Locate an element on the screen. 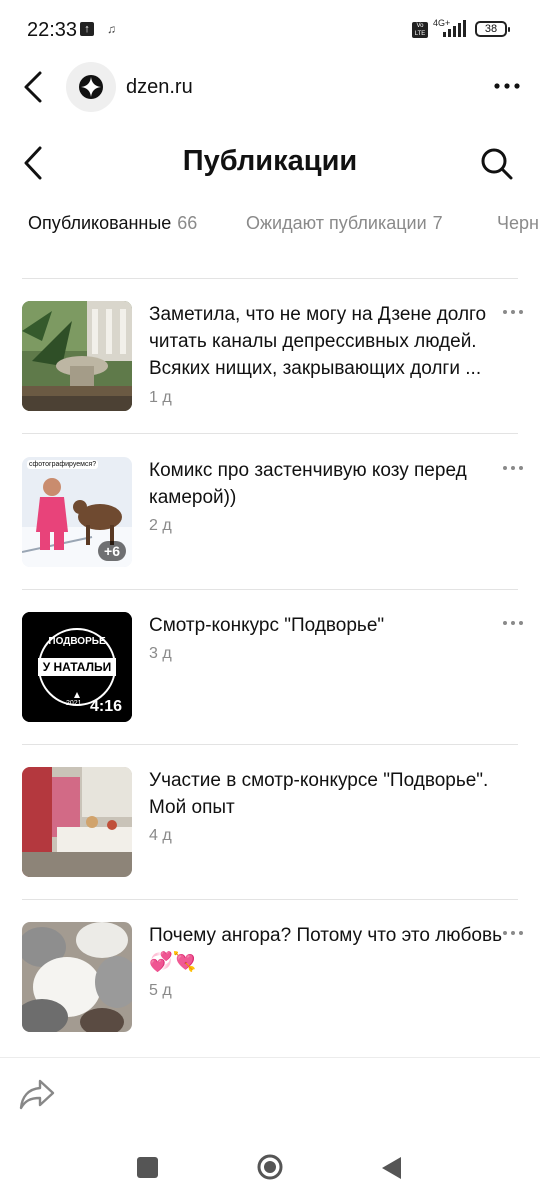  cover-text-main: У НАТАЛЬИ is located at coordinates (77, 667).